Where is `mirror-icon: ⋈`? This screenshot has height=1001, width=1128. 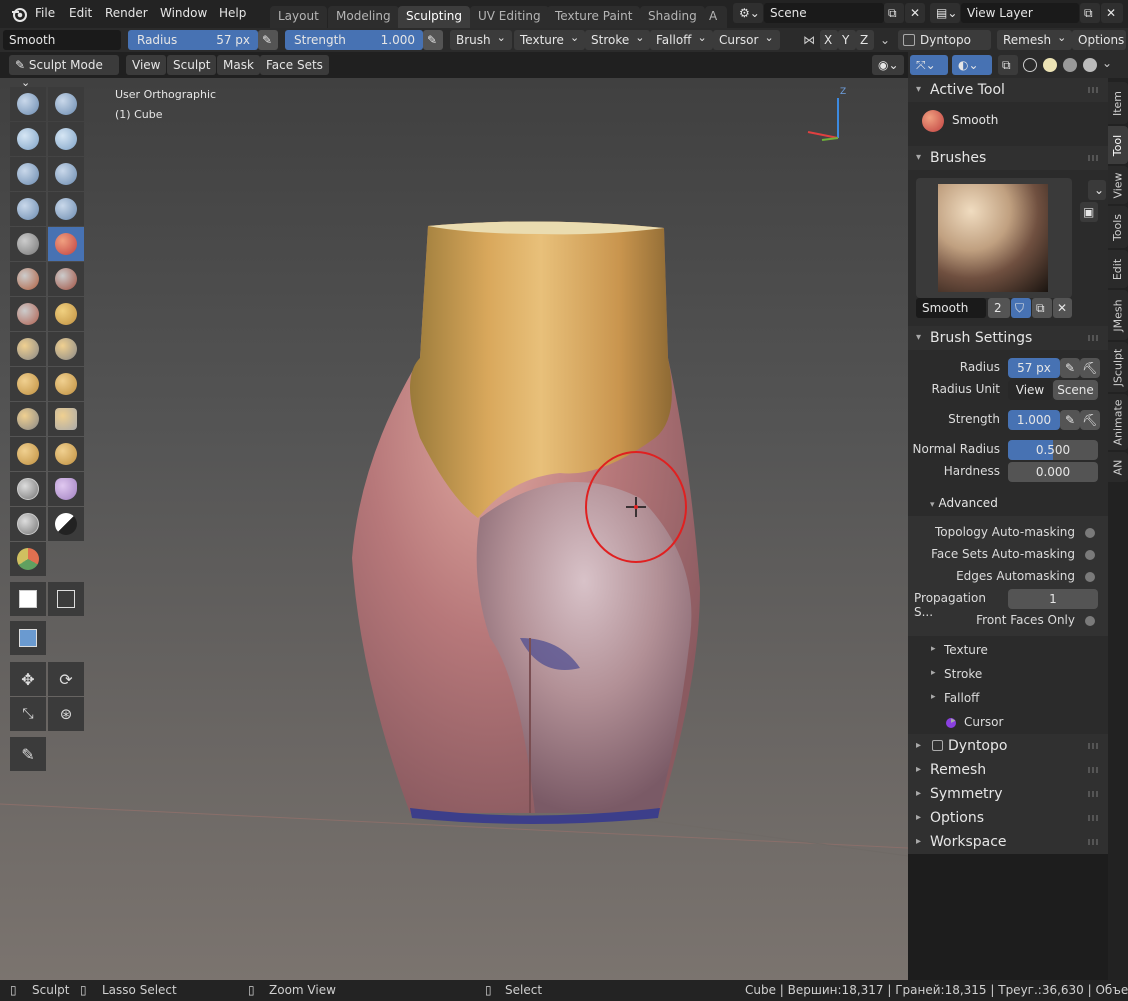
mirror-icon: ⋈ is located at coordinates (809, 40).